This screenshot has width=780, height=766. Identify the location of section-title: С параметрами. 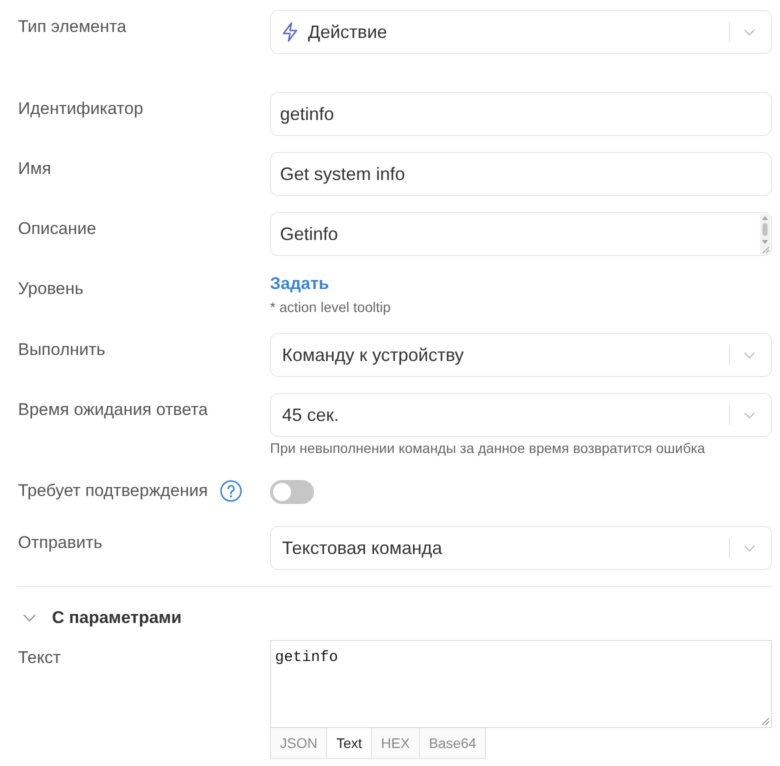
(117, 618).